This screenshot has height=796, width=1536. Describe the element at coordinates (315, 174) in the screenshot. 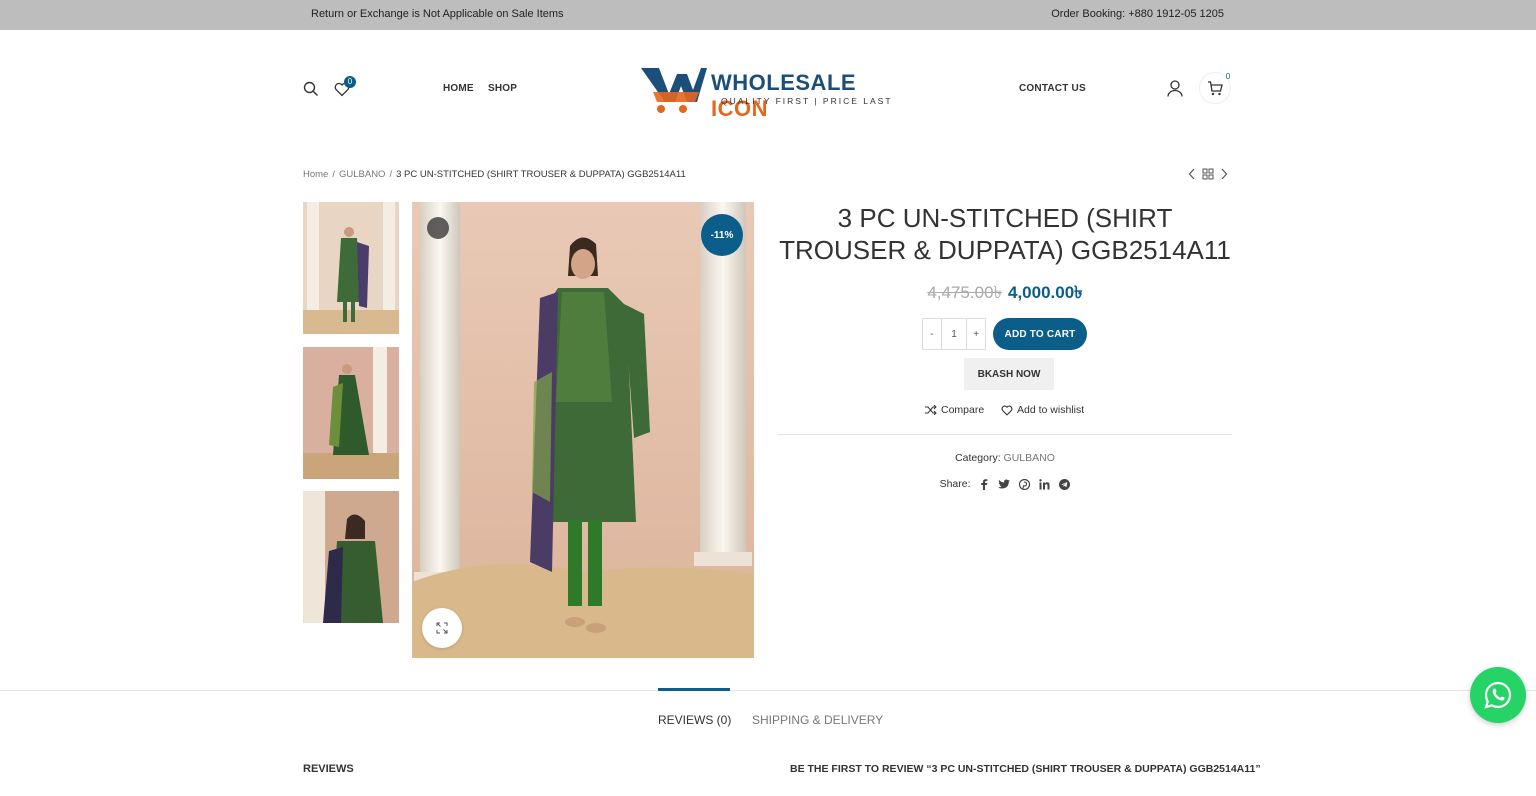

I see `breadcrumb-home: Home` at that location.